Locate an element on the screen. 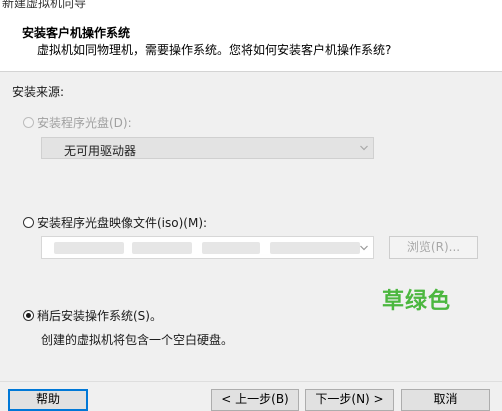 The image size is (502, 411). back-button: < 上一步(B) is located at coordinates (255, 400).